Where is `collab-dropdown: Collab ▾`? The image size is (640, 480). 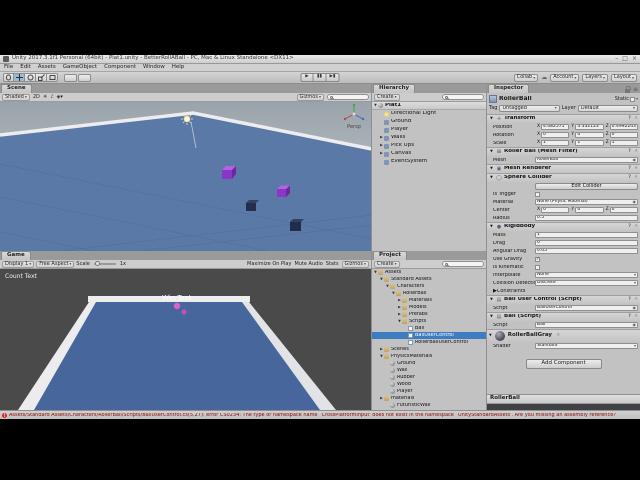 collab-dropdown: Collab ▾ is located at coordinates (526, 77).